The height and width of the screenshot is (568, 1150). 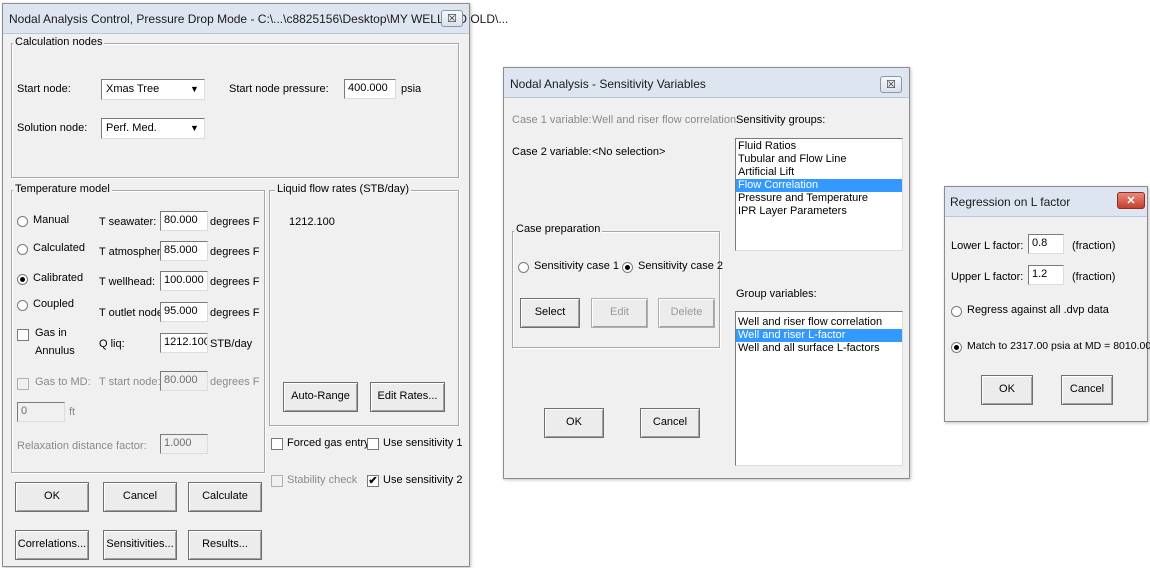 I want to click on start-node-pressure-input: 400.000, so click(x=370, y=89).